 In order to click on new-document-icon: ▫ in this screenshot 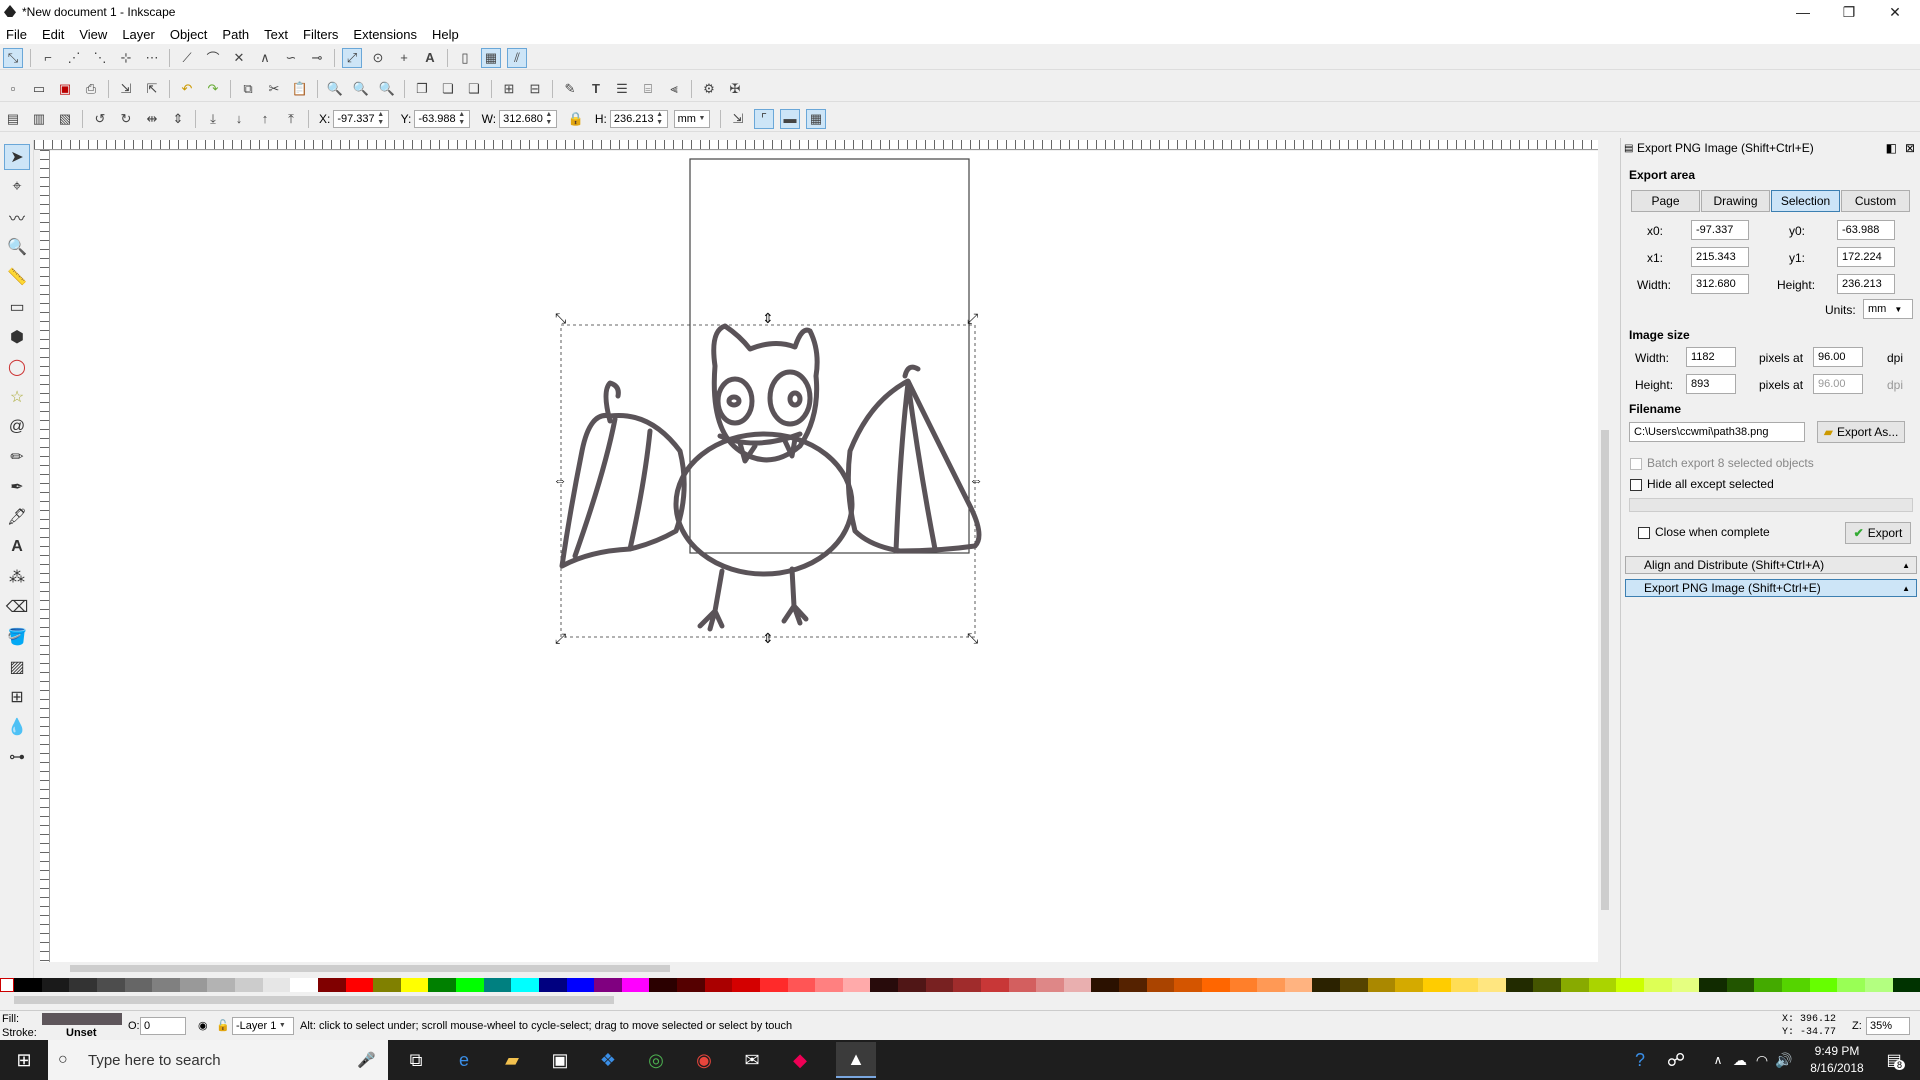, I will do `click(13, 89)`.